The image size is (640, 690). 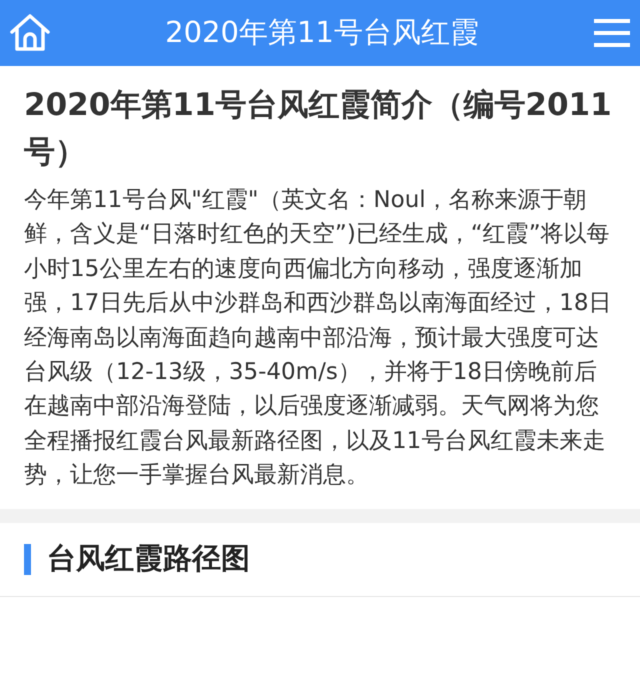 I want to click on section-marker, so click(x=27, y=559).